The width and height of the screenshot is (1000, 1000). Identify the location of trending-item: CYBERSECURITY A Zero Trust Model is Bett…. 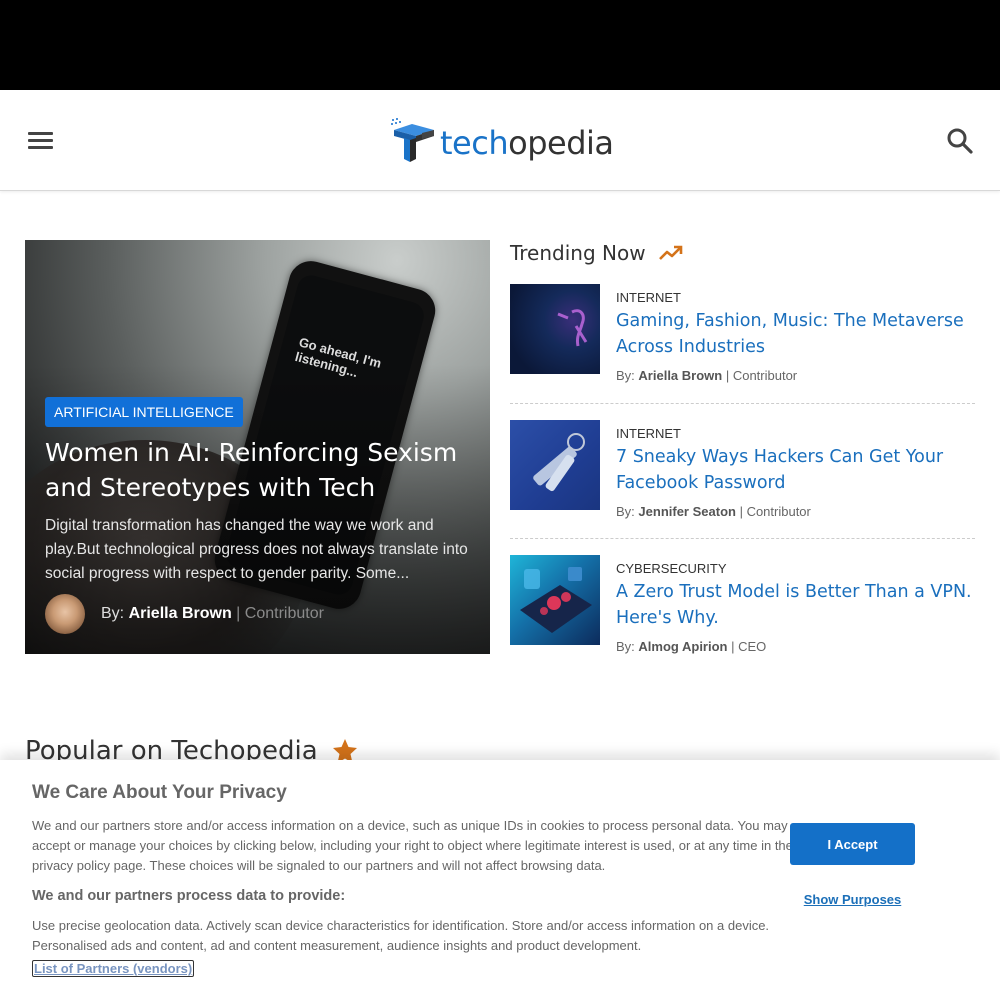
(742, 605).